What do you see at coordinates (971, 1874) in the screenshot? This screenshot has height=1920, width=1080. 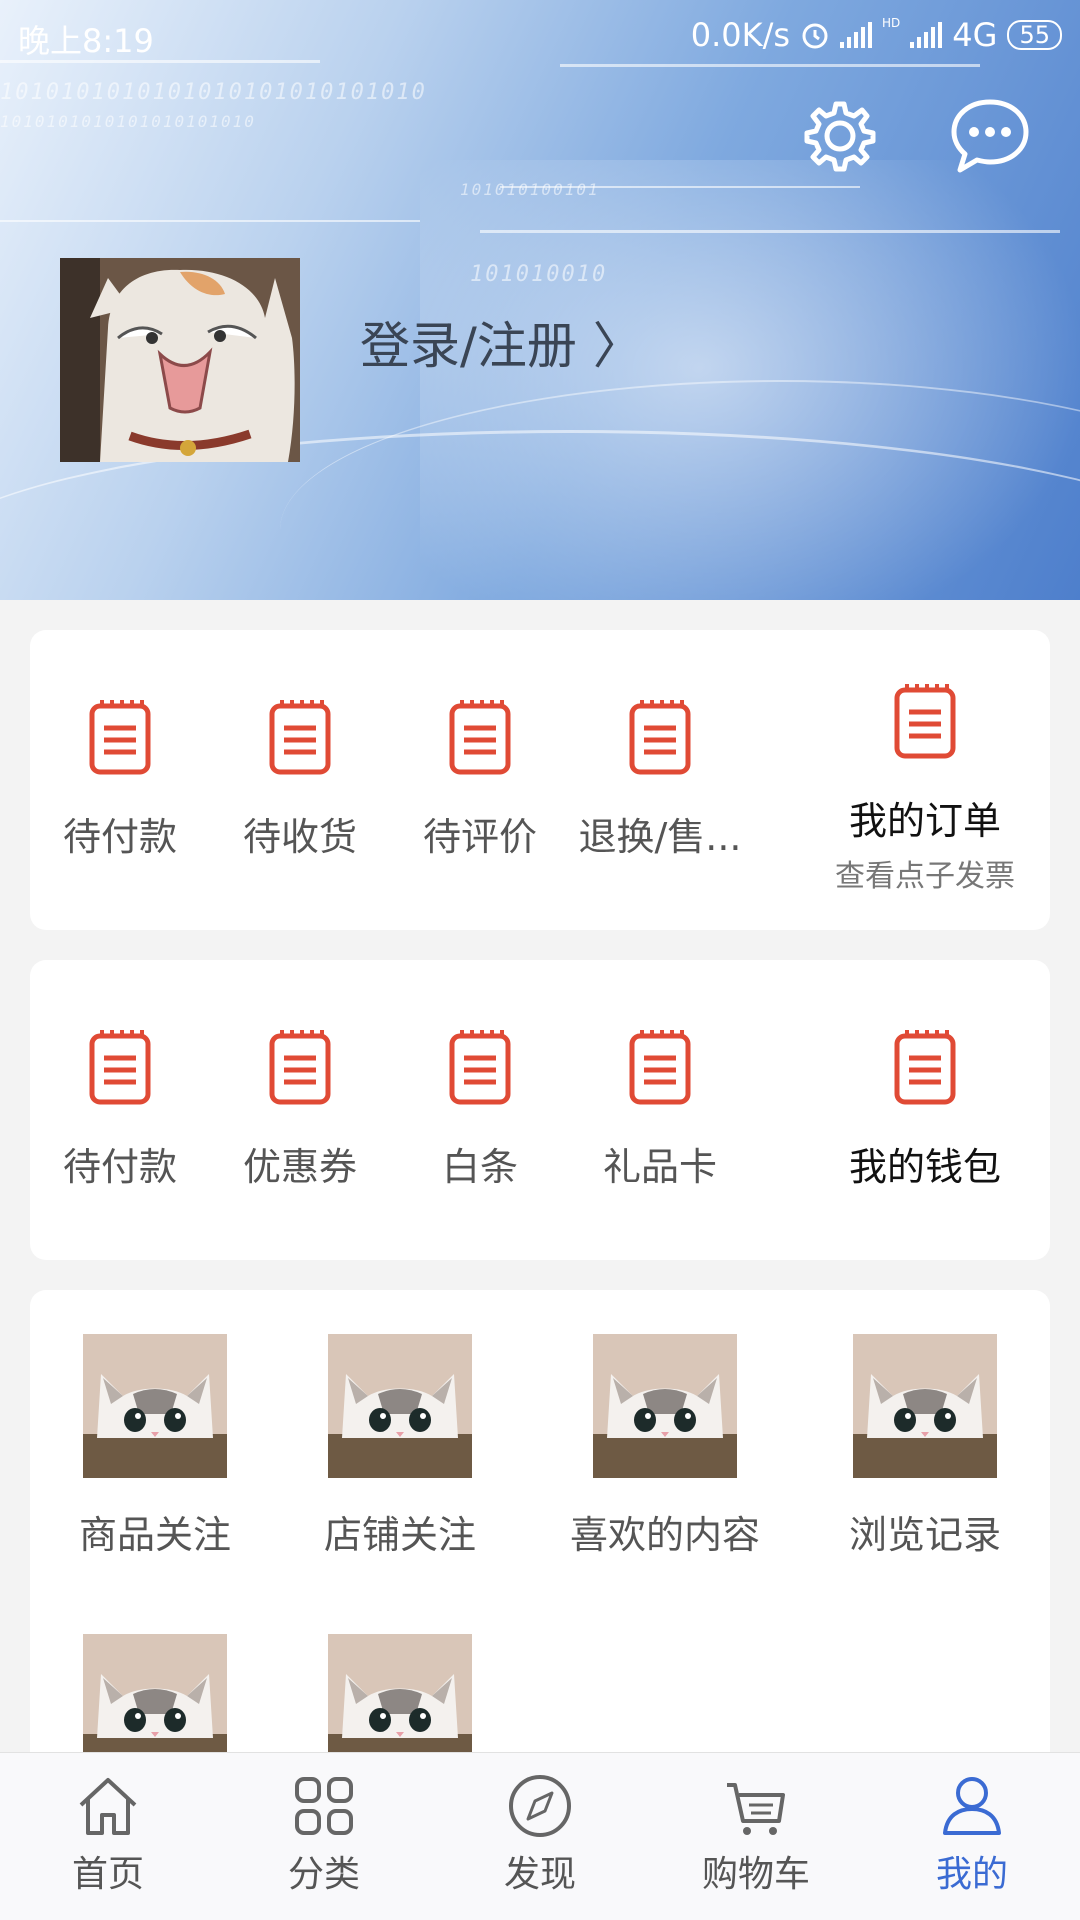 I see `tab-label: 我的` at bounding box center [971, 1874].